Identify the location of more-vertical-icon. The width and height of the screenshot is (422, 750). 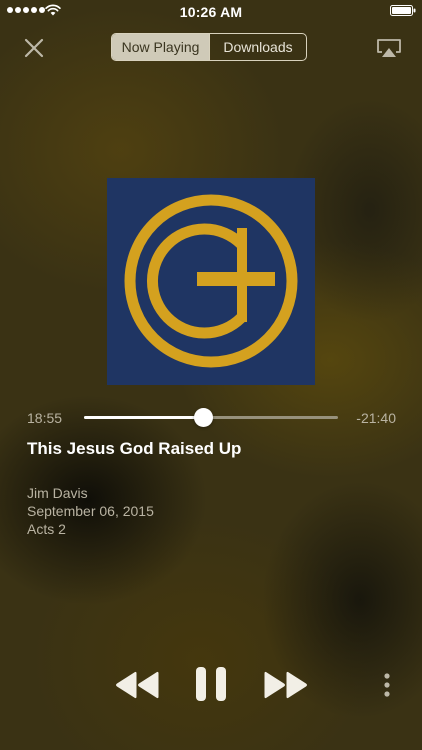
(387, 685).